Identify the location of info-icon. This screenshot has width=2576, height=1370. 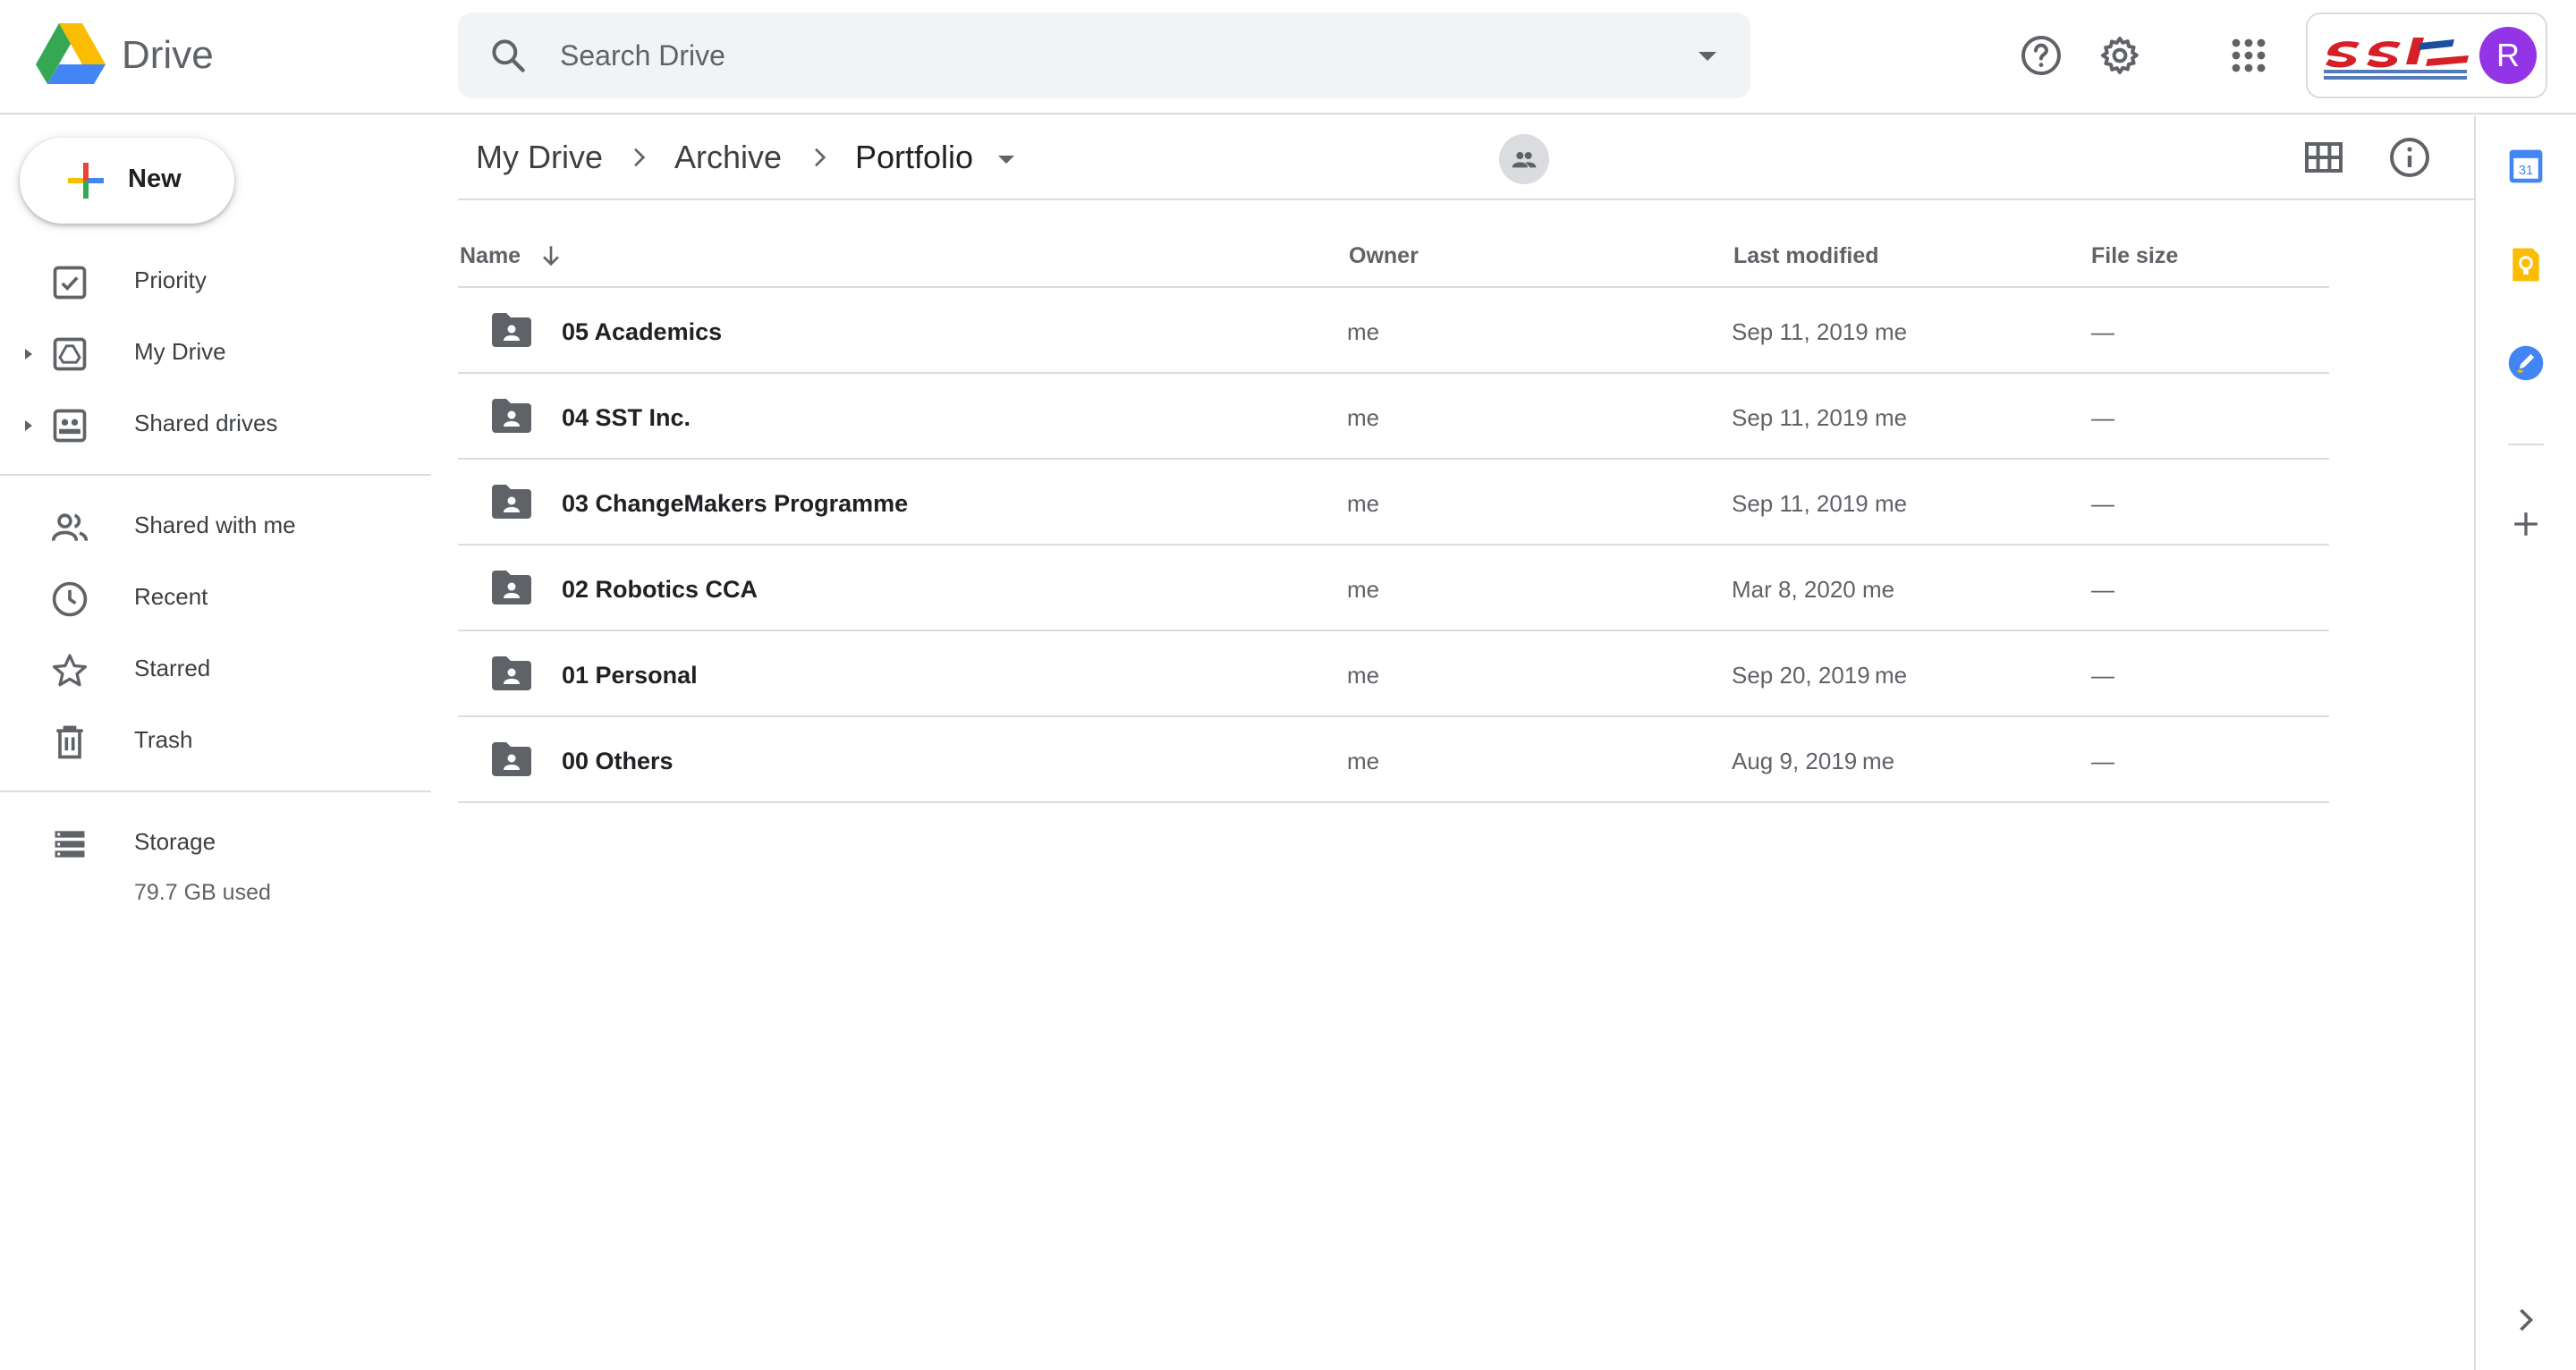
(2409, 157).